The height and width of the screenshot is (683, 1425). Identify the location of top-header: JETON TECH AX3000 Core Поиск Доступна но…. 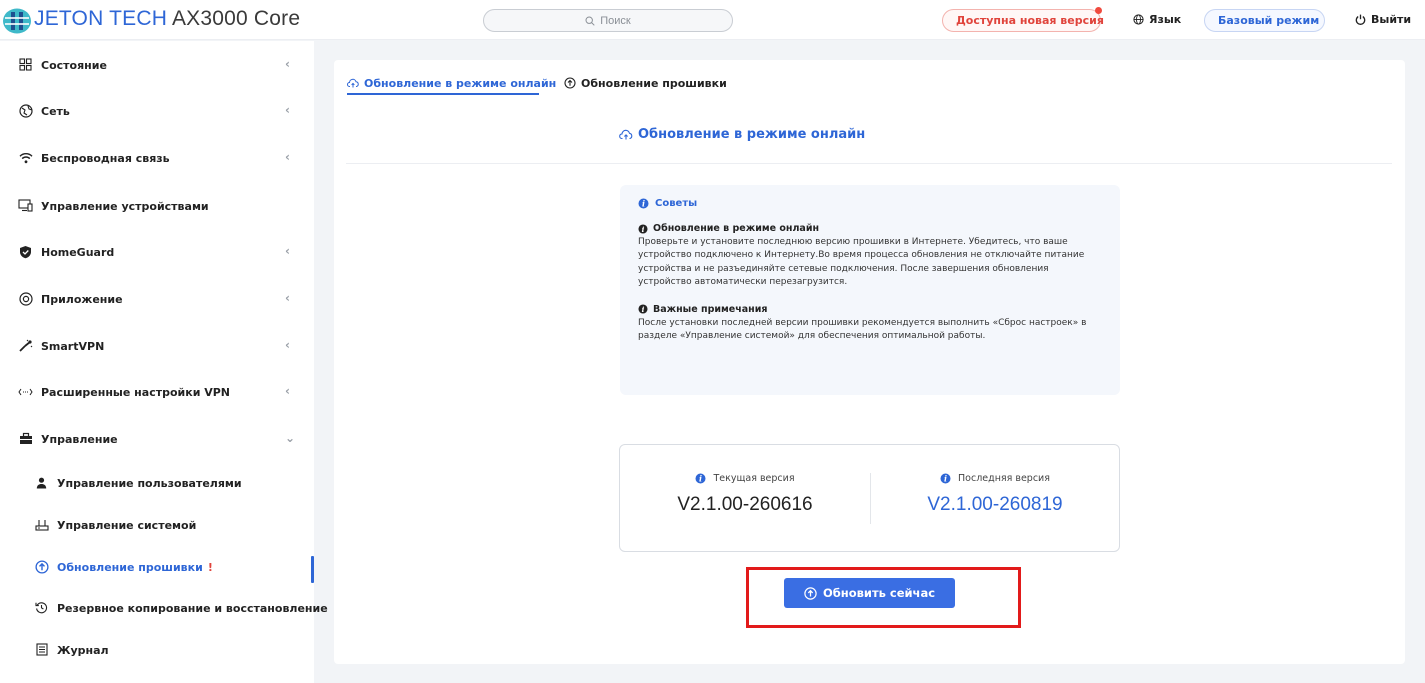
(712, 20).